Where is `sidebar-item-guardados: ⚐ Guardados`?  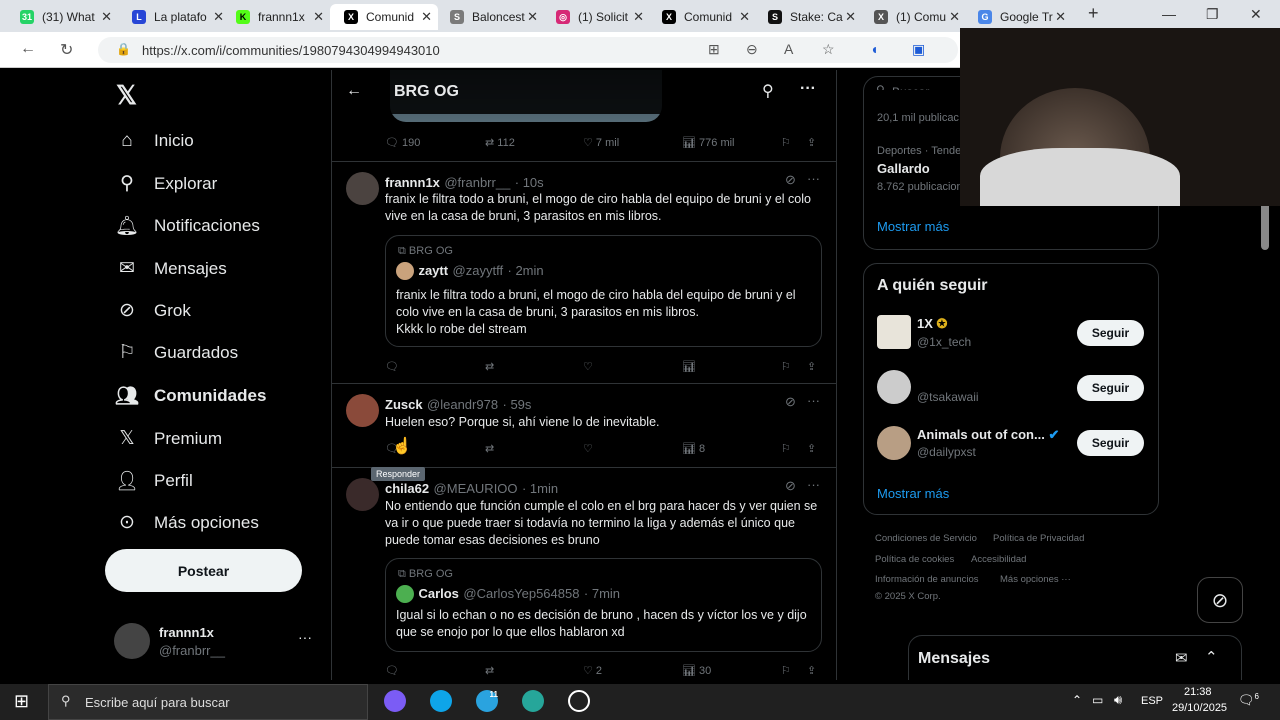
sidebar-item-guardados: ⚐ Guardados is located at coordinates (176, 352).